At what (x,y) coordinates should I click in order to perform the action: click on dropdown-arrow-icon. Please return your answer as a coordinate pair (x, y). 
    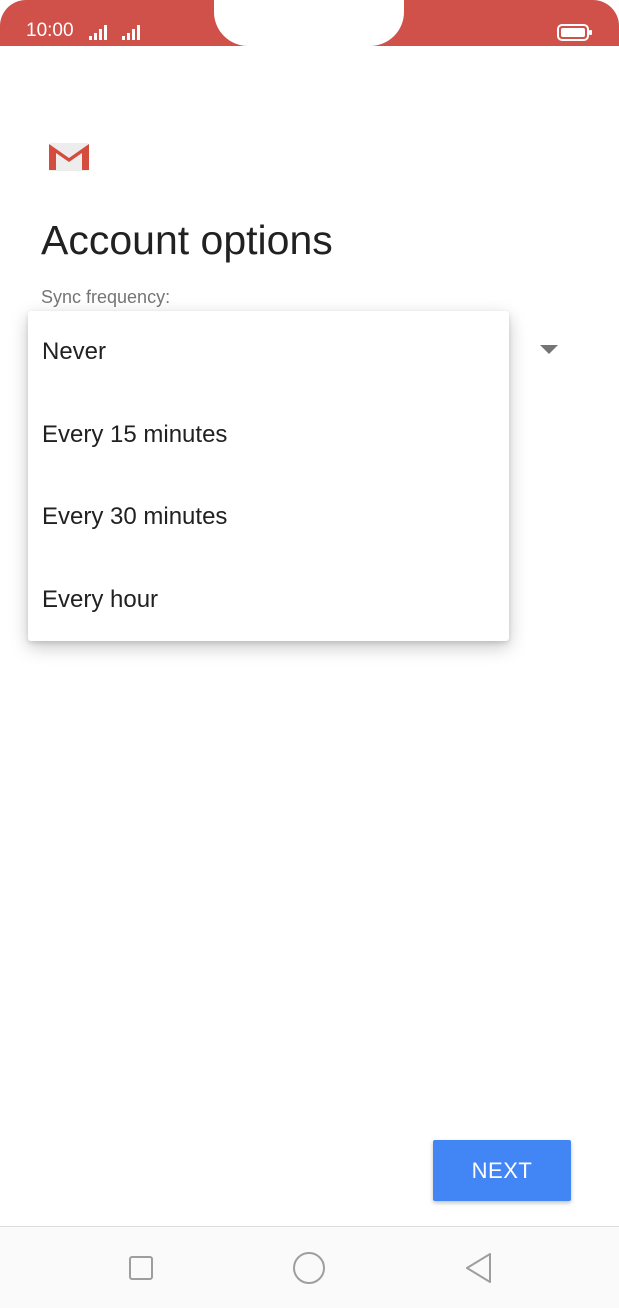
    Looking at the image, I should click on (549, 349).